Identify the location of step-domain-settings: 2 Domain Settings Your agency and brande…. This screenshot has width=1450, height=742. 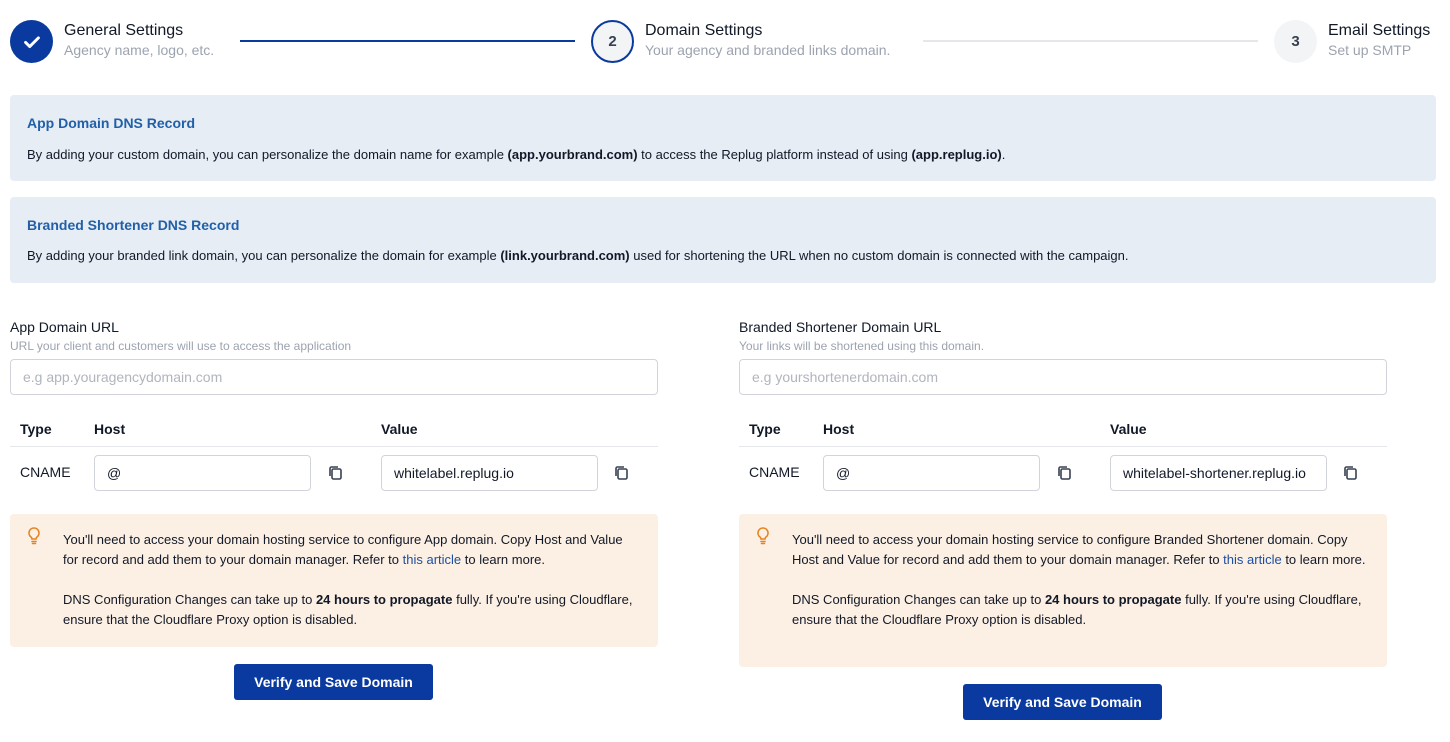
(740, 41).